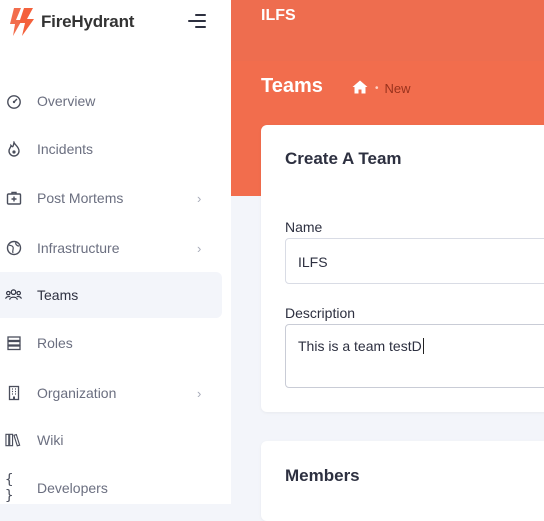 The width and height of the screenshot is (544, 521). I want to click on sidebar-item-label: Teams, so click(58, 295).